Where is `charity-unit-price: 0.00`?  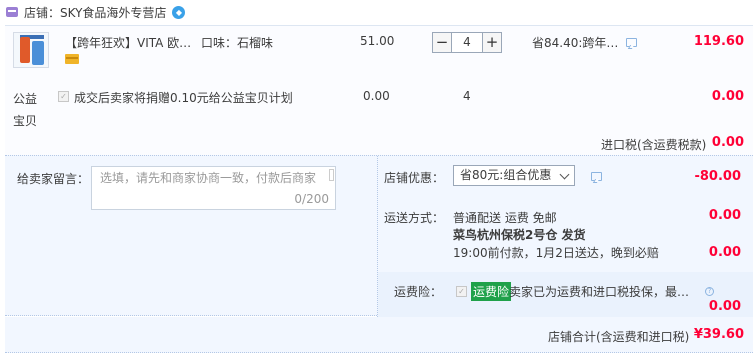 charity-unit-price: 0.00 is located at coordinates (376, 96).